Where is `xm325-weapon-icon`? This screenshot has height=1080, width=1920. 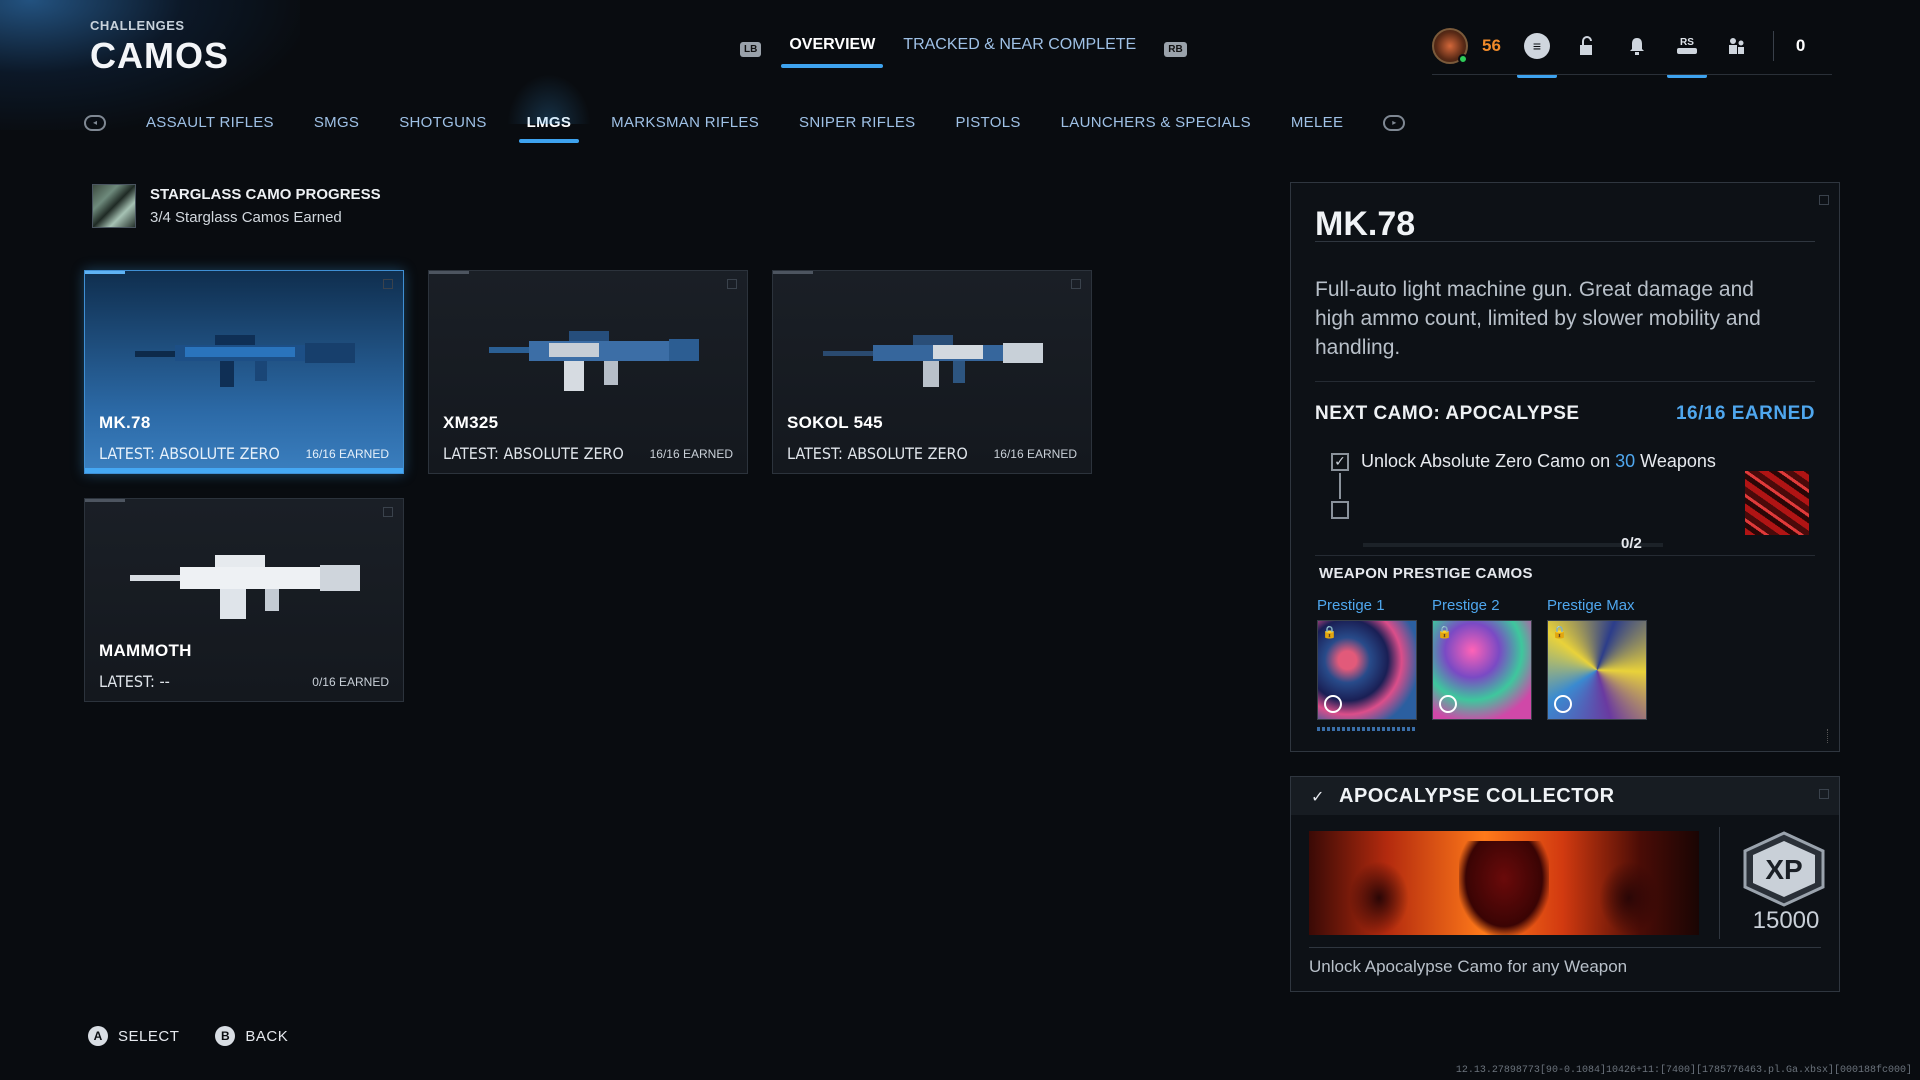
xm325-weapon-icon is located at coordinates (594, 361).